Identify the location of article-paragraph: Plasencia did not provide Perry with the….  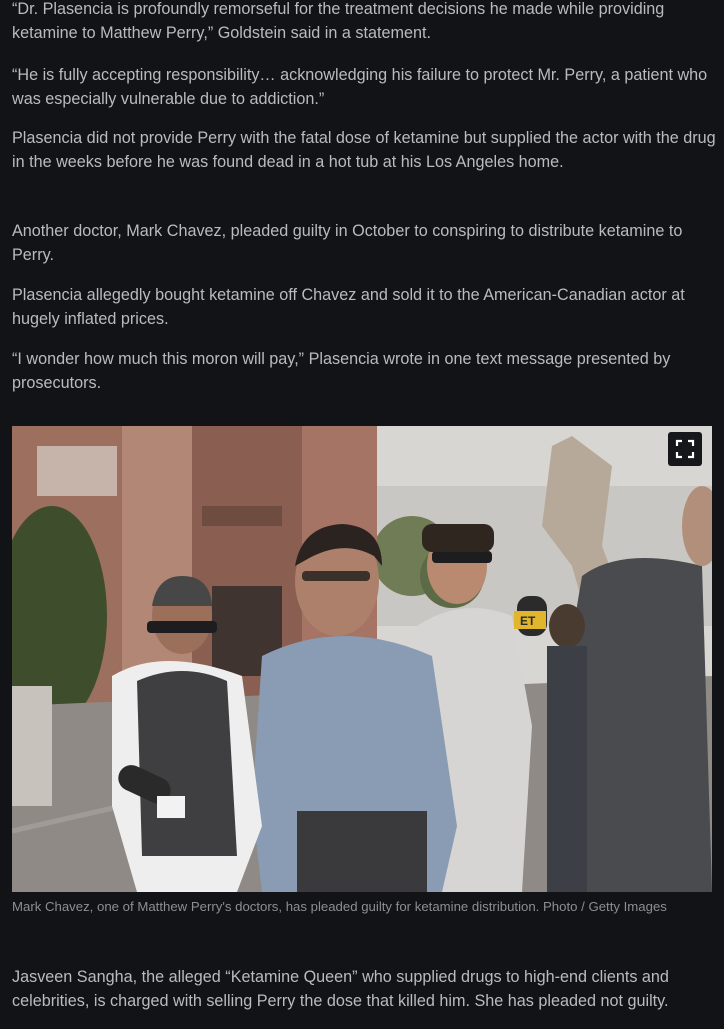
(364, 150).